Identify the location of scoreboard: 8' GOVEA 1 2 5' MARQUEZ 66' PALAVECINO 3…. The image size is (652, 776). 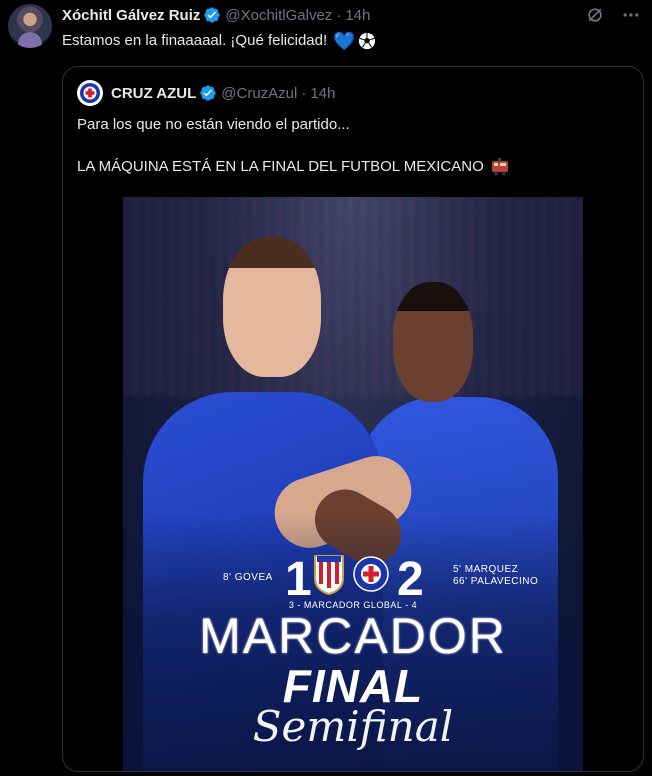
(353, 582).